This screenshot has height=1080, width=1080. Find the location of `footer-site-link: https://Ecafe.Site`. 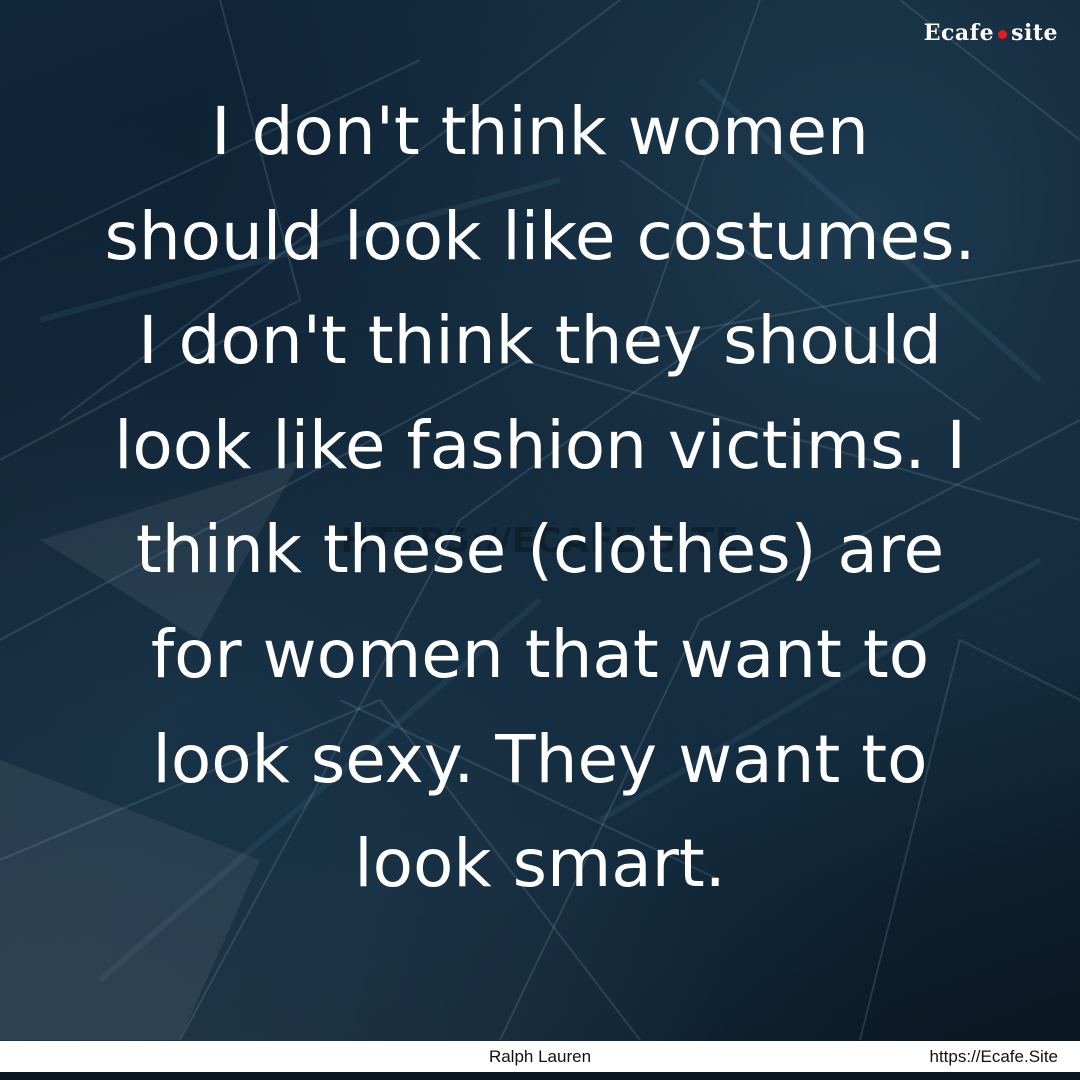

footer-site-link: https://Ecafe.Site is located at coordinates (993, 1057).